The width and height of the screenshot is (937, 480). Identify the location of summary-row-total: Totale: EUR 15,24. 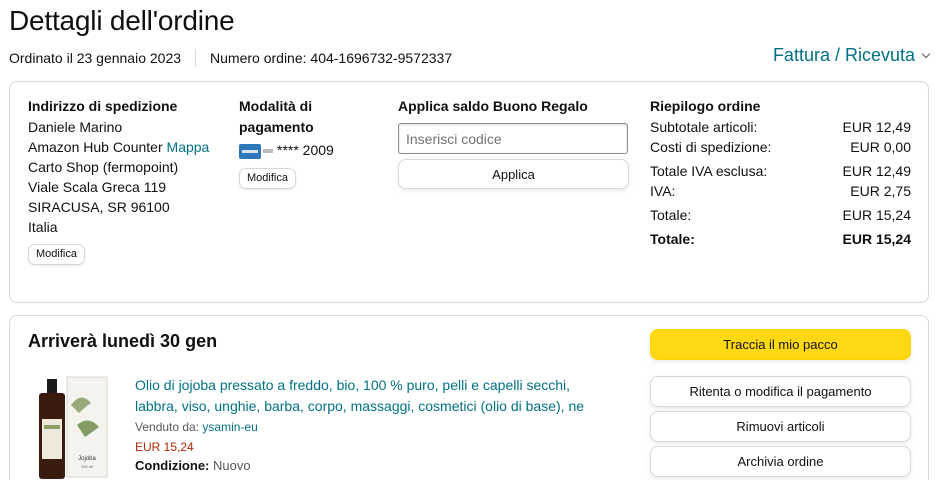
(780, 215).